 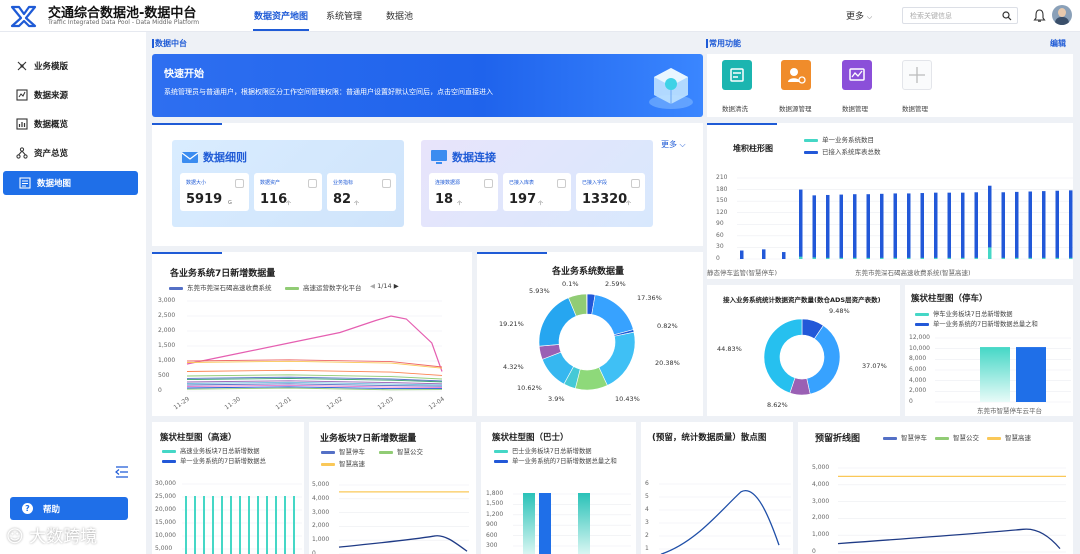 I want to click on metric-connected-tables: 已接入库表 197 个, so click(x=537, y=192).